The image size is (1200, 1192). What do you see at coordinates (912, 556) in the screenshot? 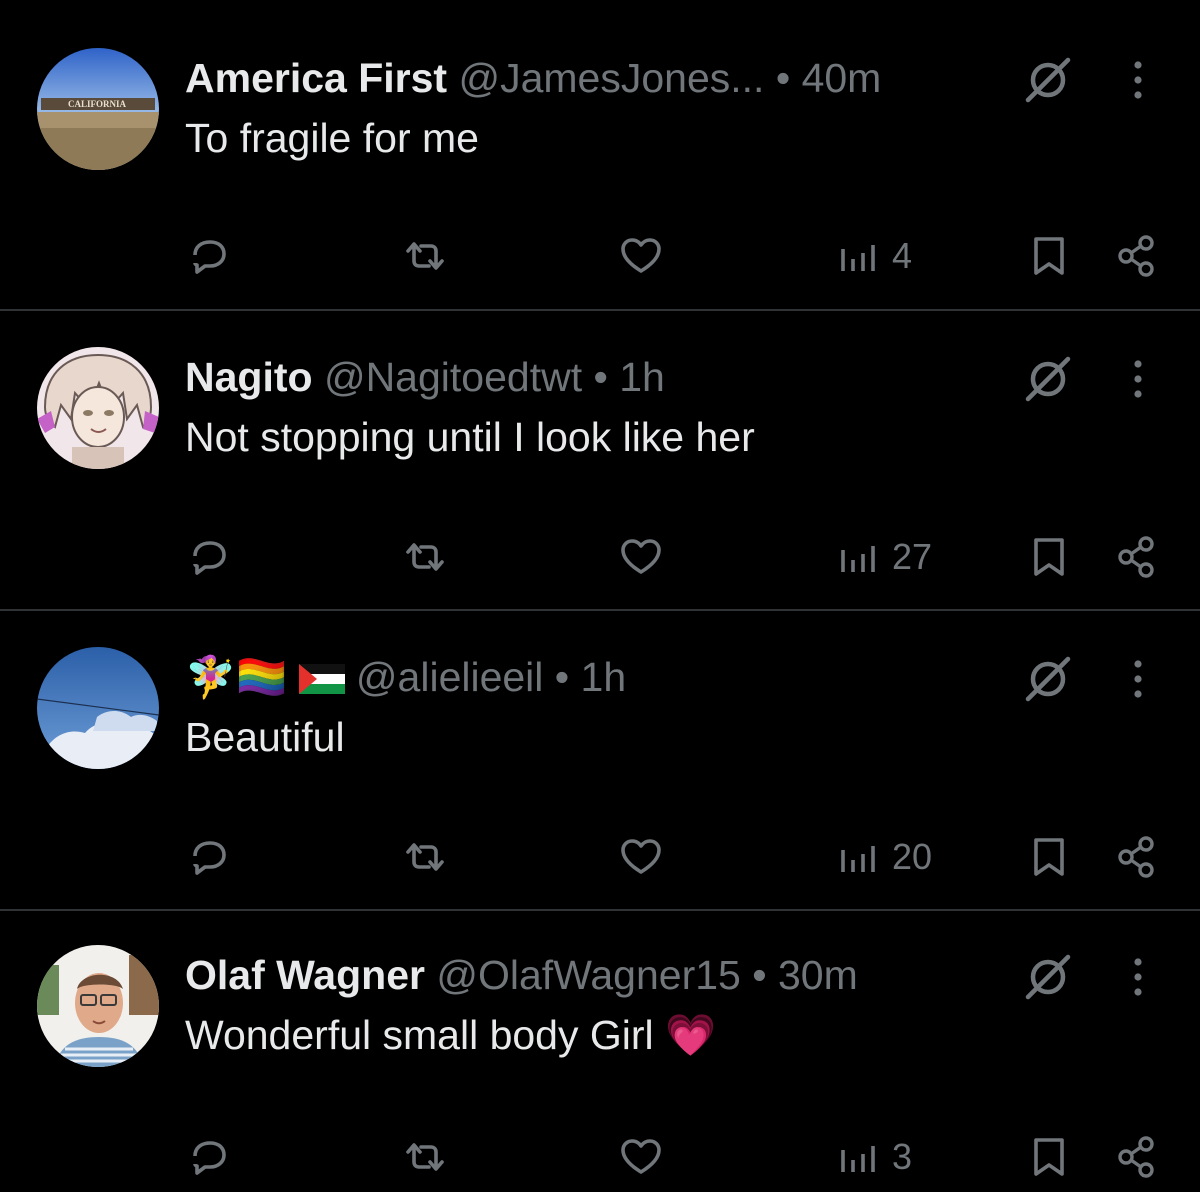
I see `views-count: 27` at bounding box center [912, 556].